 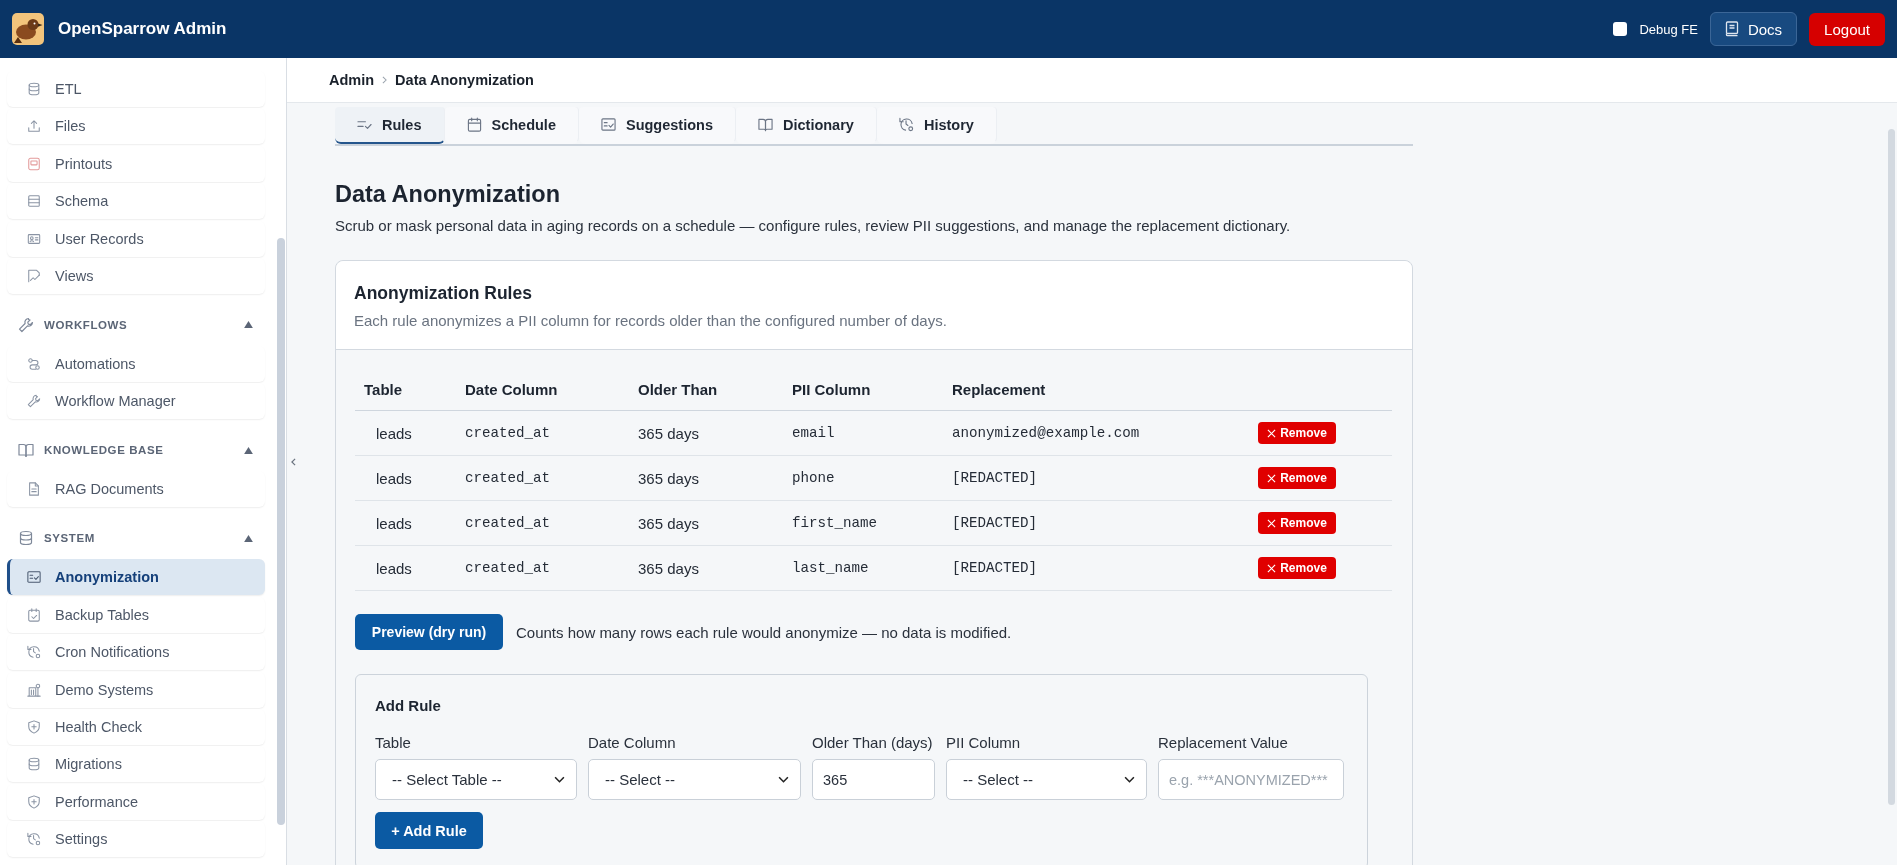 What do you see at coordinates (632, 743) in the screenshot?
I see `field-label: Date Column` at bounding box center [632, 743].